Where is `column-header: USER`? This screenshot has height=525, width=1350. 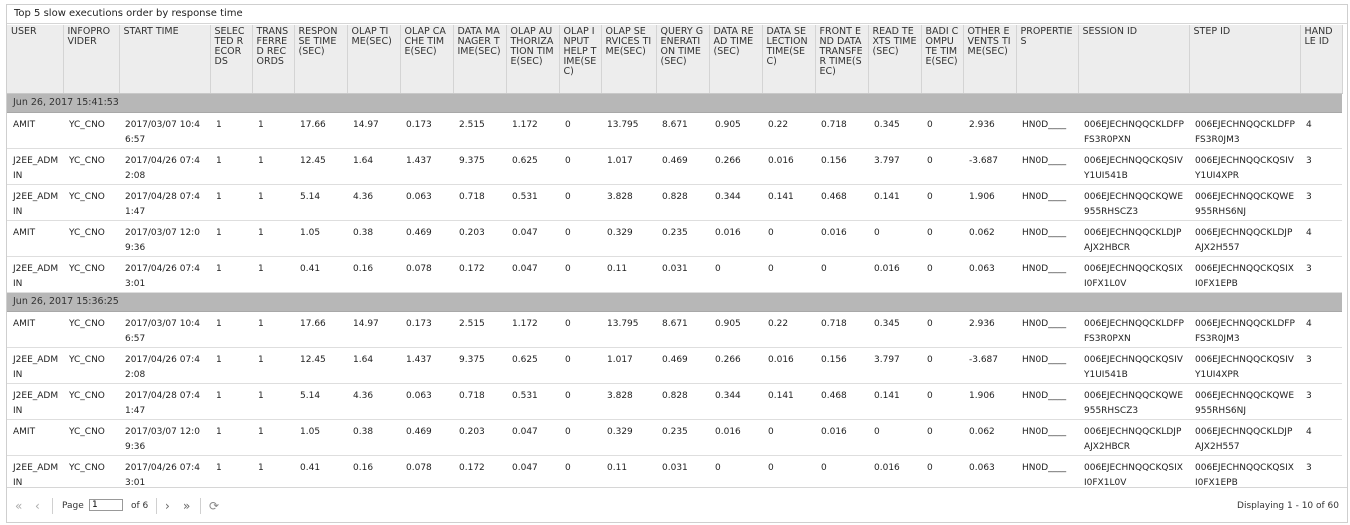
column-header: USER is located at coordinates (35, 59).